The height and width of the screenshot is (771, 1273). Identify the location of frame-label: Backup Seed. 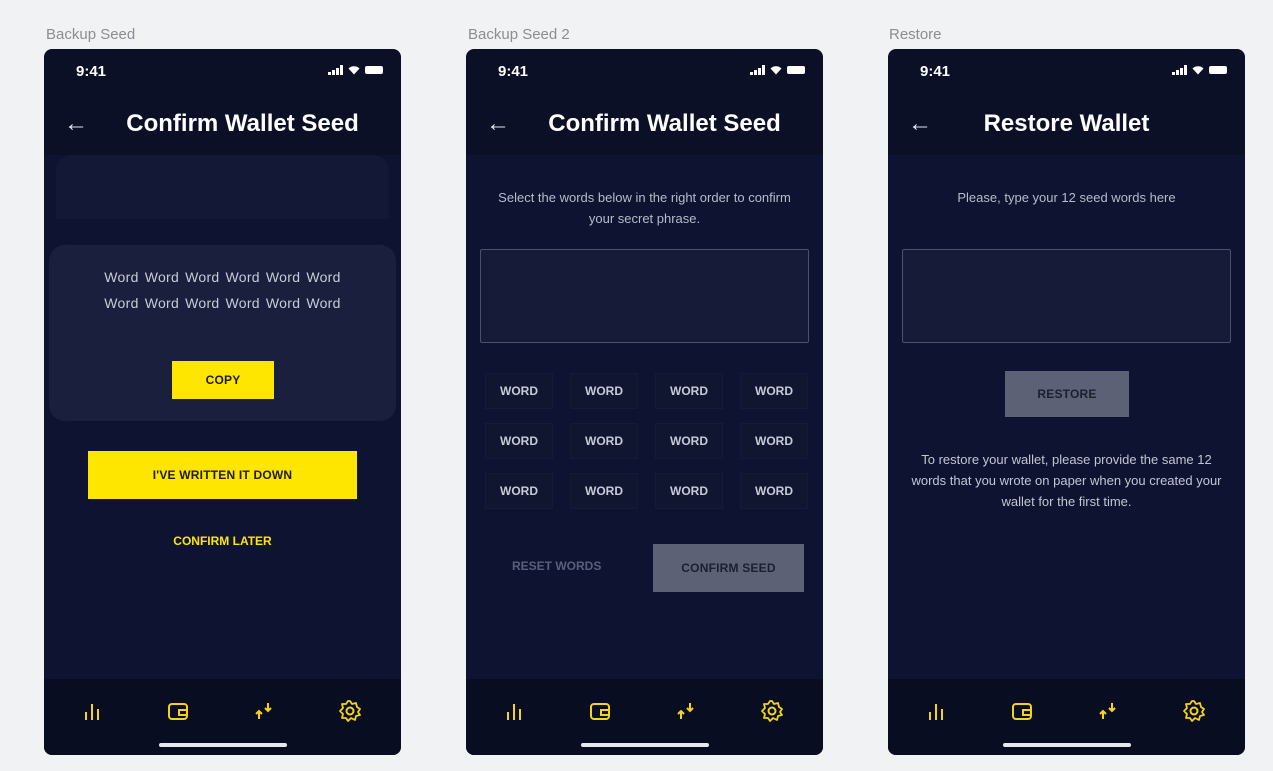
(91, 34).